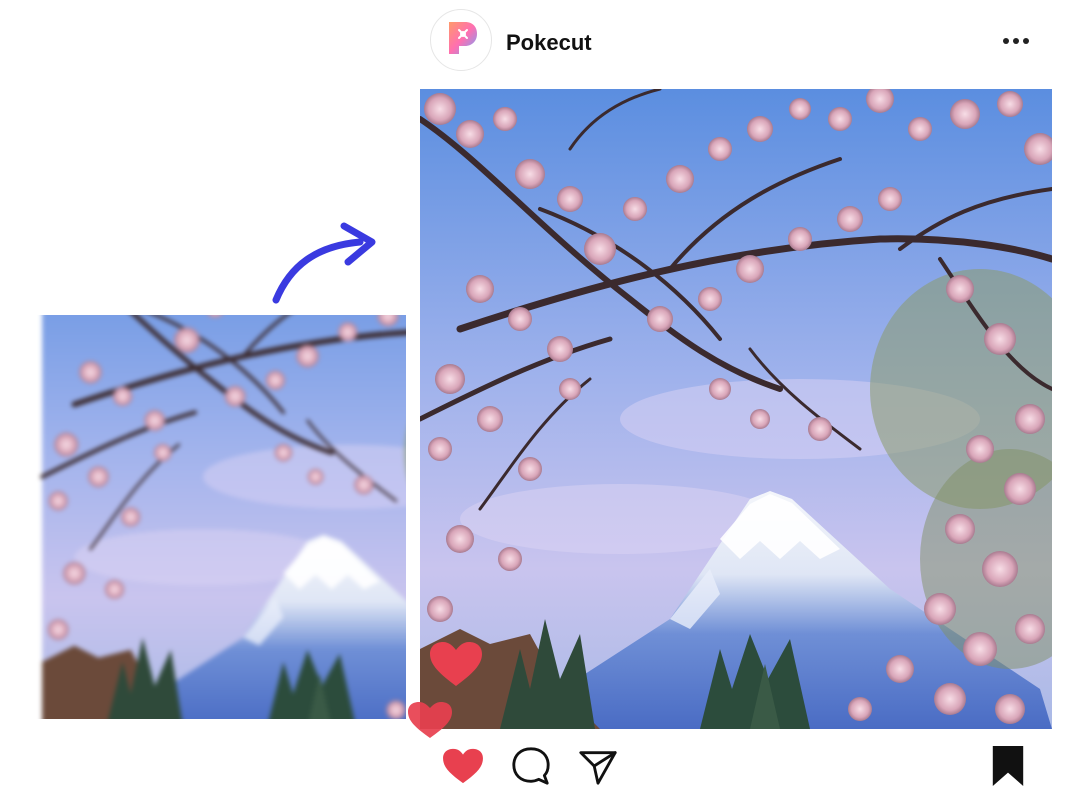 This screenshot has height=810, width=1080. I want to click on post-header: Pokecut, so click(736, 44).